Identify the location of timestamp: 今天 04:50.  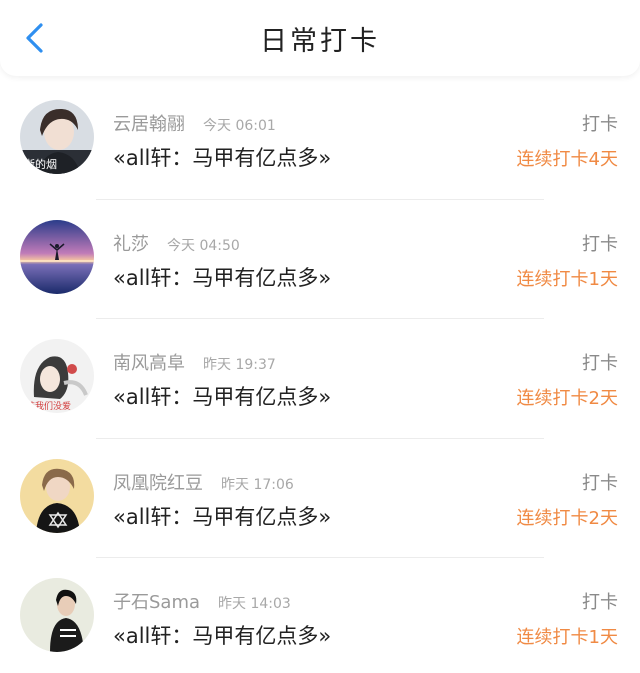
(203, 245).